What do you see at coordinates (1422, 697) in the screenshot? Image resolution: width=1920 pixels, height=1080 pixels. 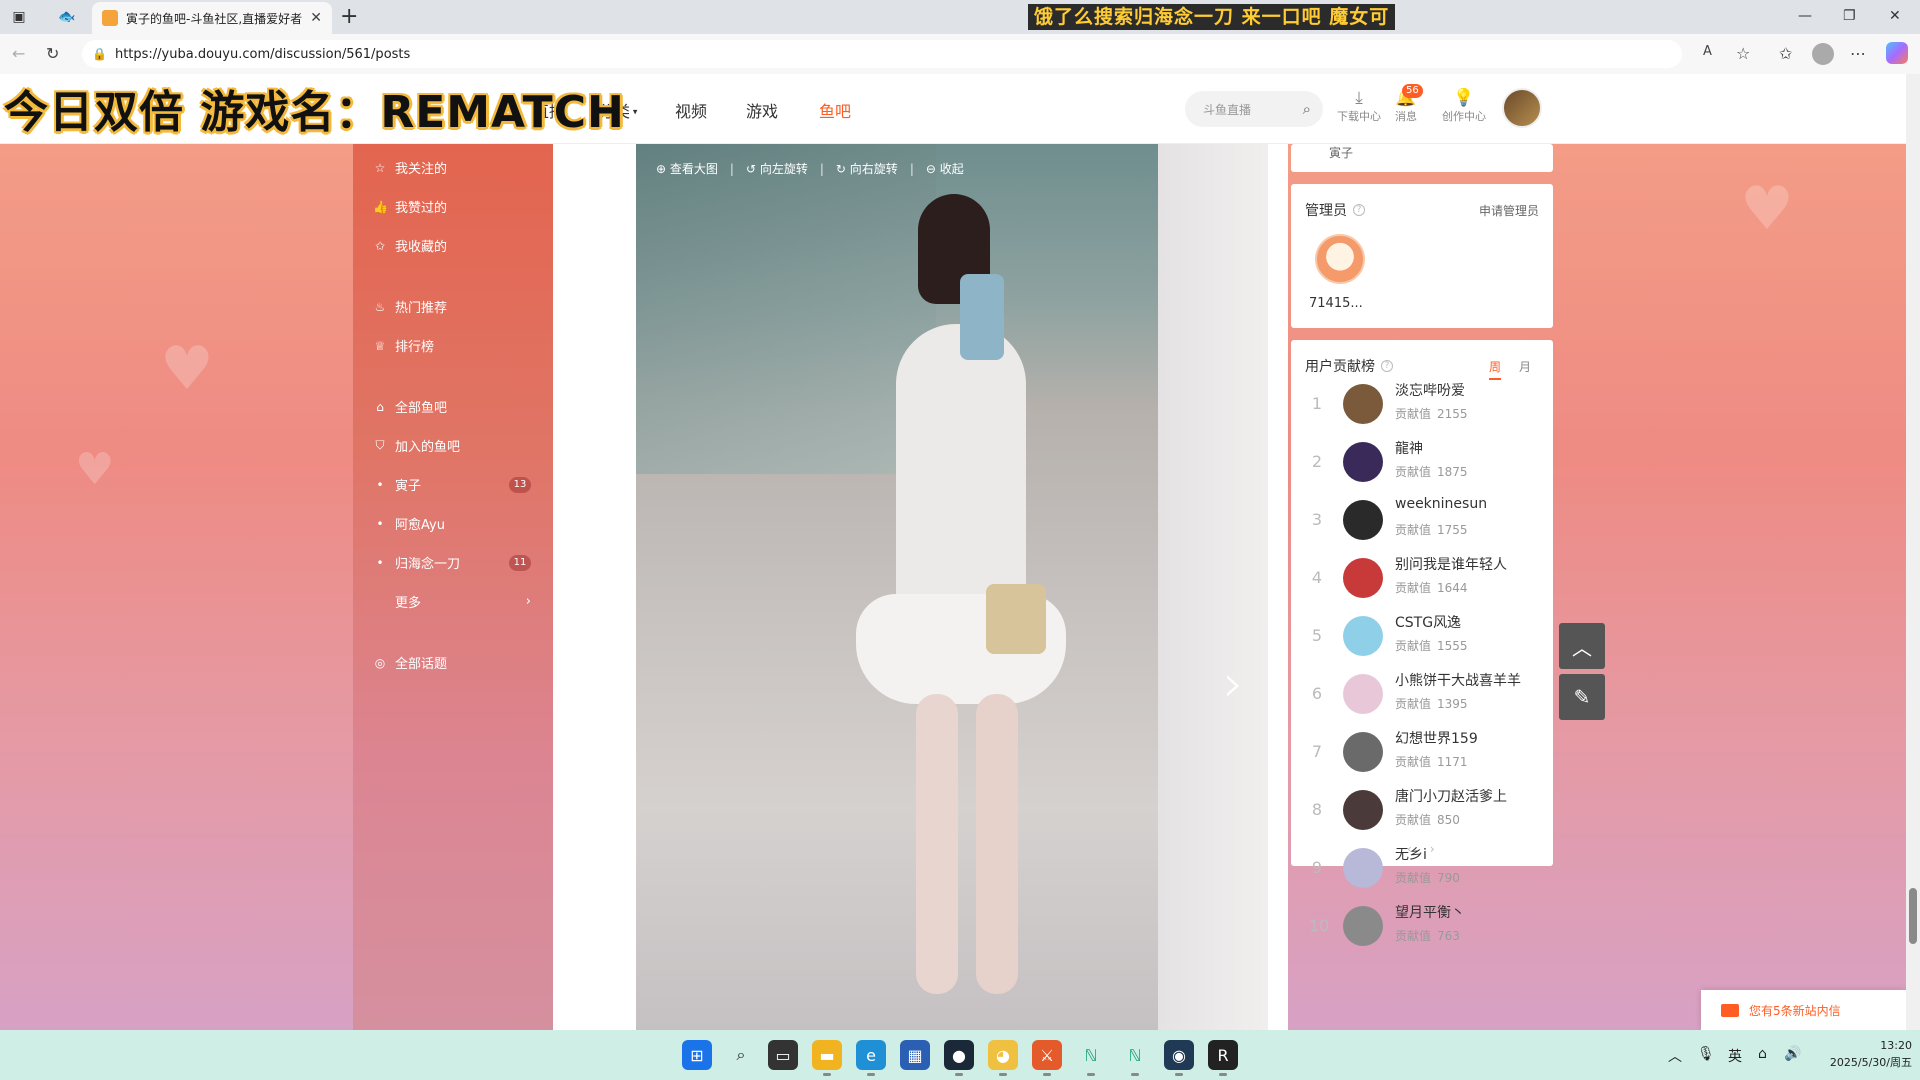 I see `ranking-row: 6 小熊饼干大战喜羊羊 贡献值 1395` at bounding box center [1422, 697].